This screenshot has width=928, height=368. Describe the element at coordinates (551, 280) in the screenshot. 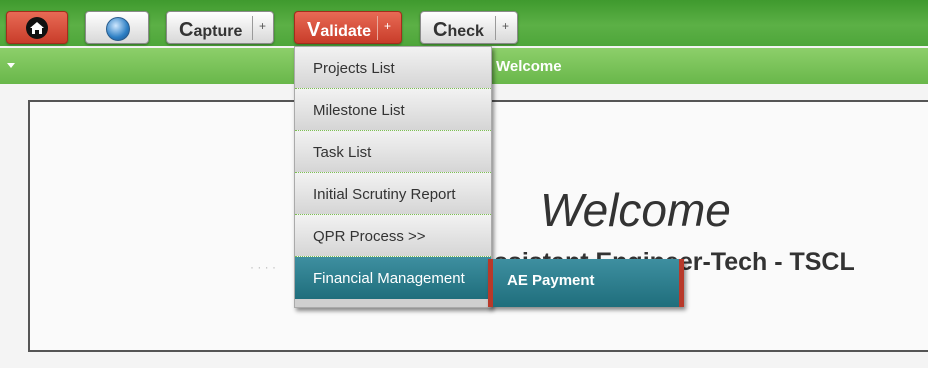

I see `menu-item-ae-payment: AE Payment` at that location.